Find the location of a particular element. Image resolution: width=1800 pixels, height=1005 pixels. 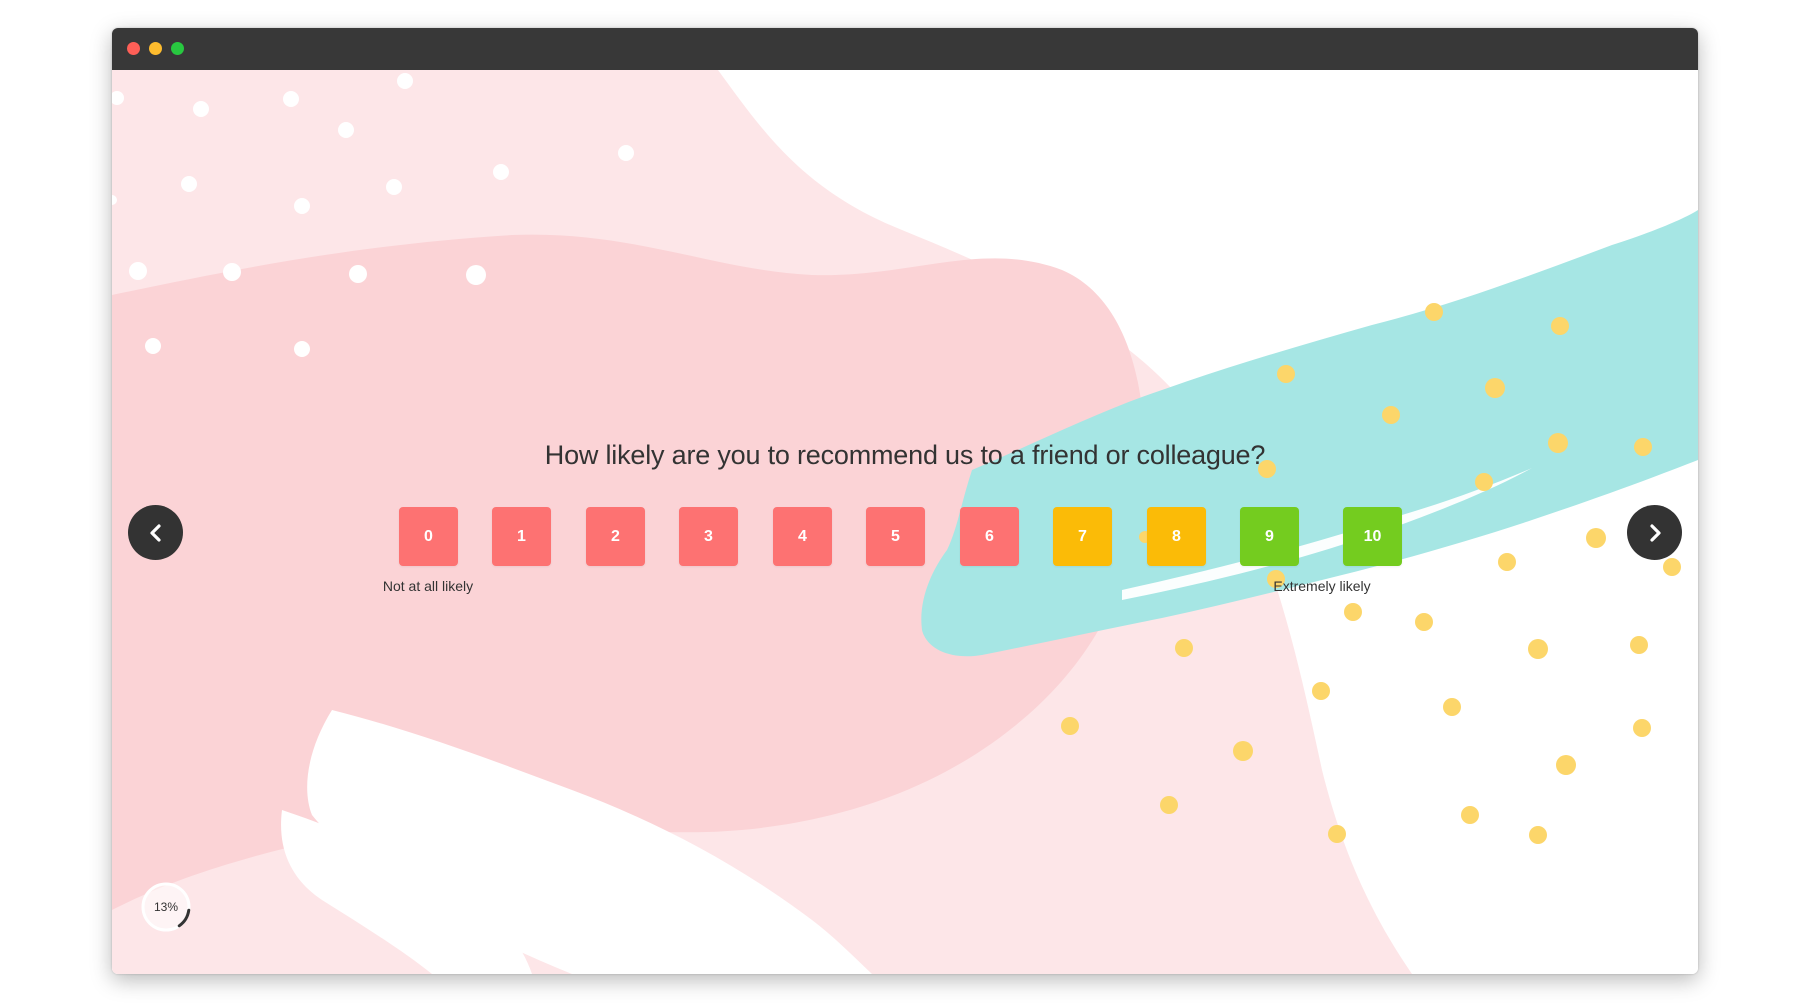

next-button is located at coordinates (1654, 532).